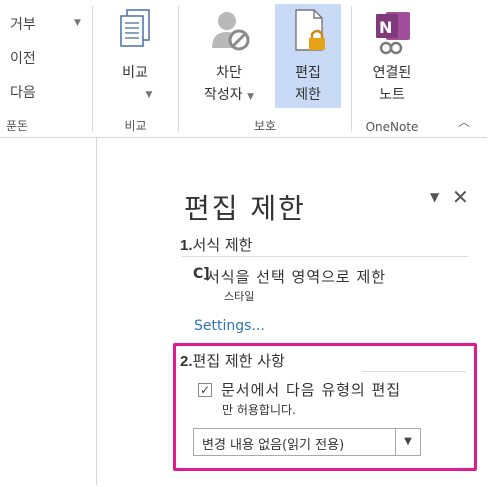  Describe the element at coordinates (96, 311) in the screenshot. I see `document-margin-line` at that location.